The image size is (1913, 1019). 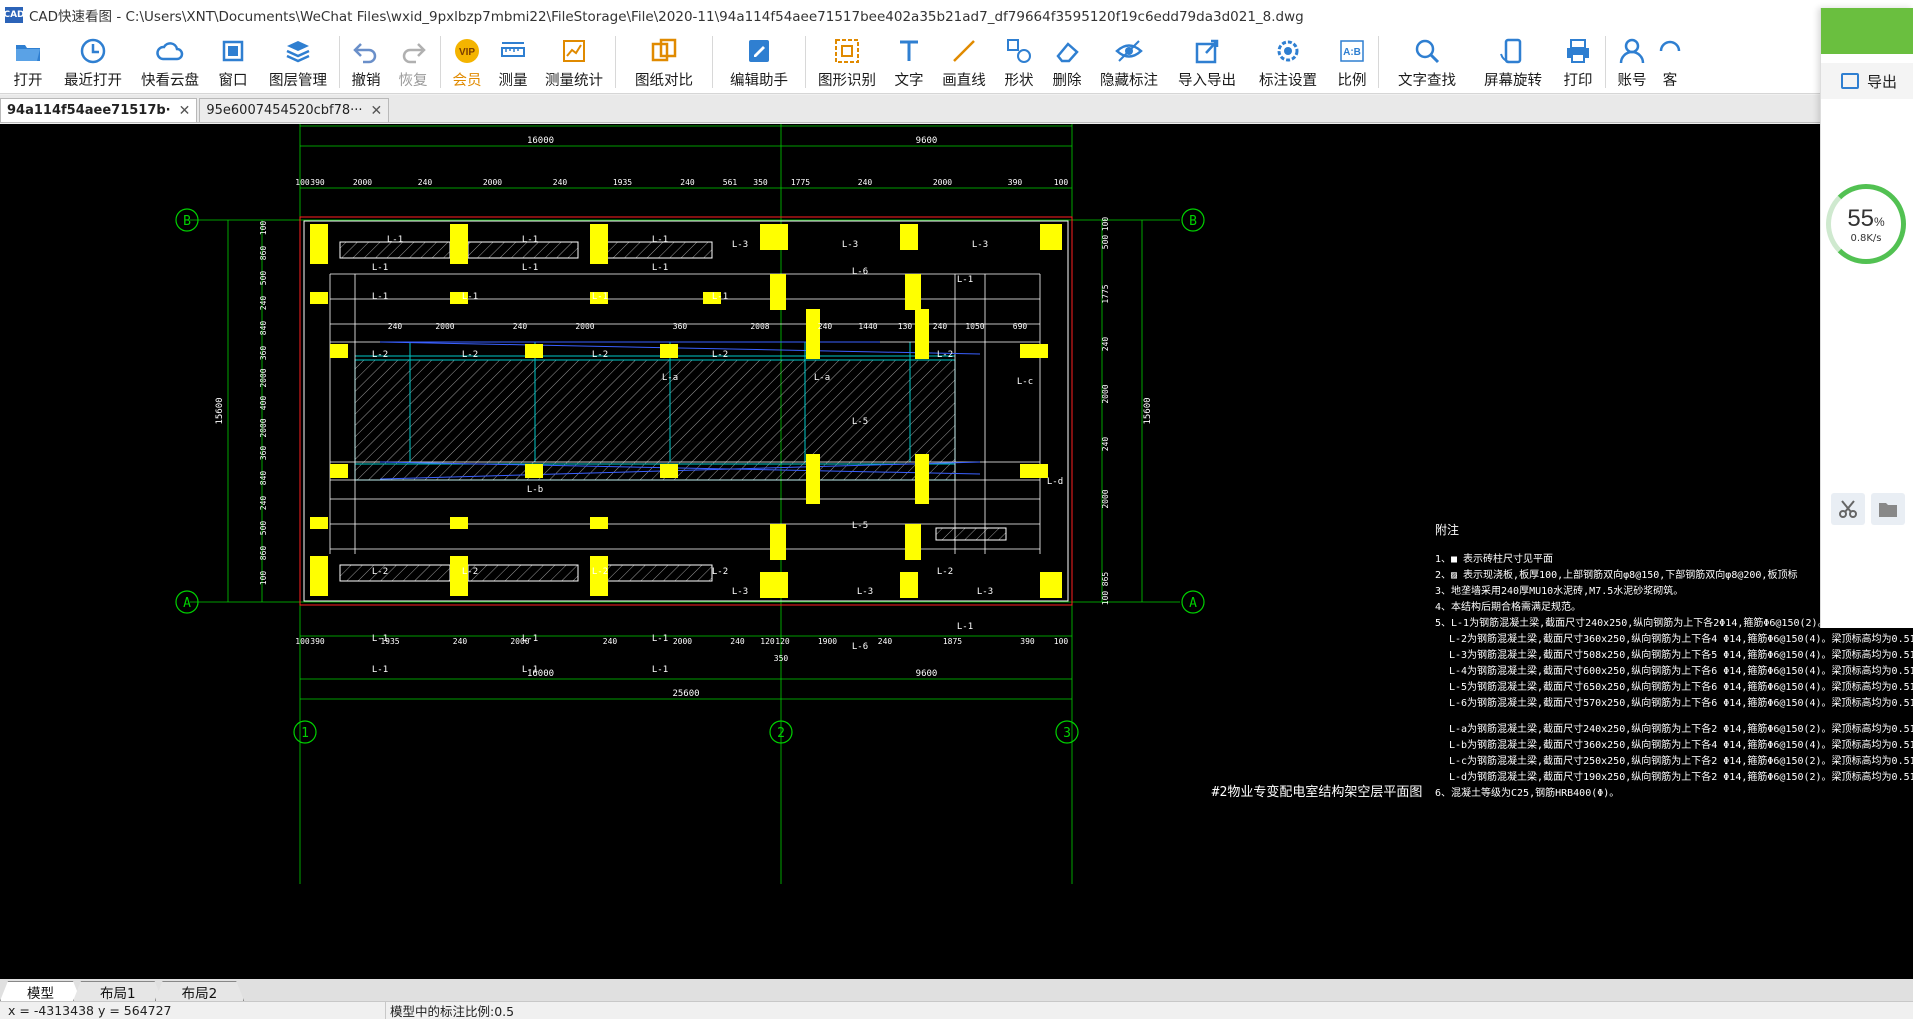 I want to click on toolbar-button-cloud: 快看云盘, so click(x=170, y=62).